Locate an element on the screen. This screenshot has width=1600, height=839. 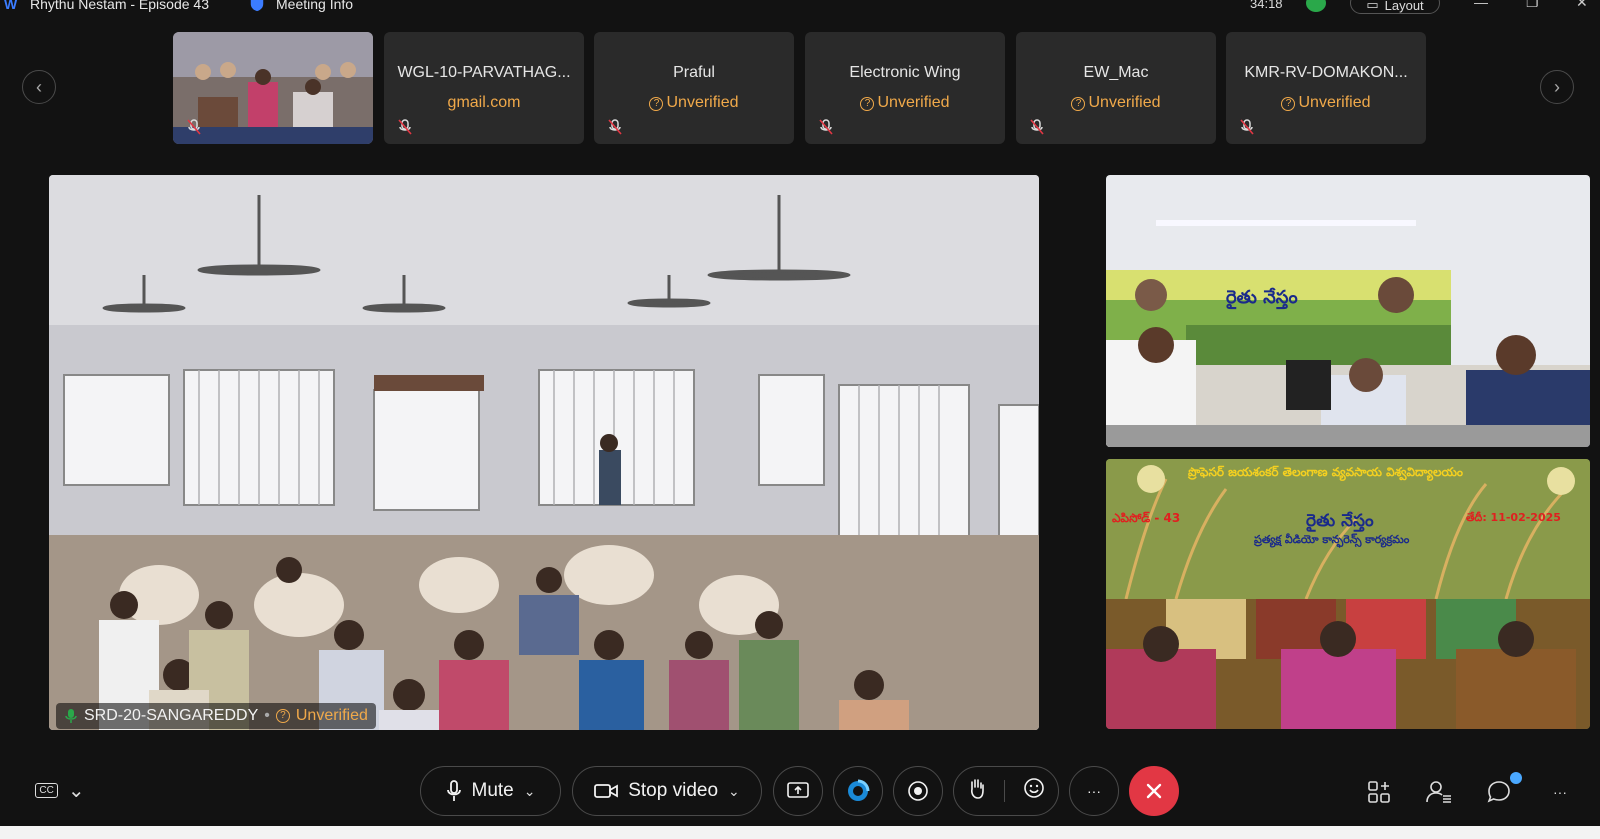
participant-video-thumbnail is located at coordinates (273, 88).